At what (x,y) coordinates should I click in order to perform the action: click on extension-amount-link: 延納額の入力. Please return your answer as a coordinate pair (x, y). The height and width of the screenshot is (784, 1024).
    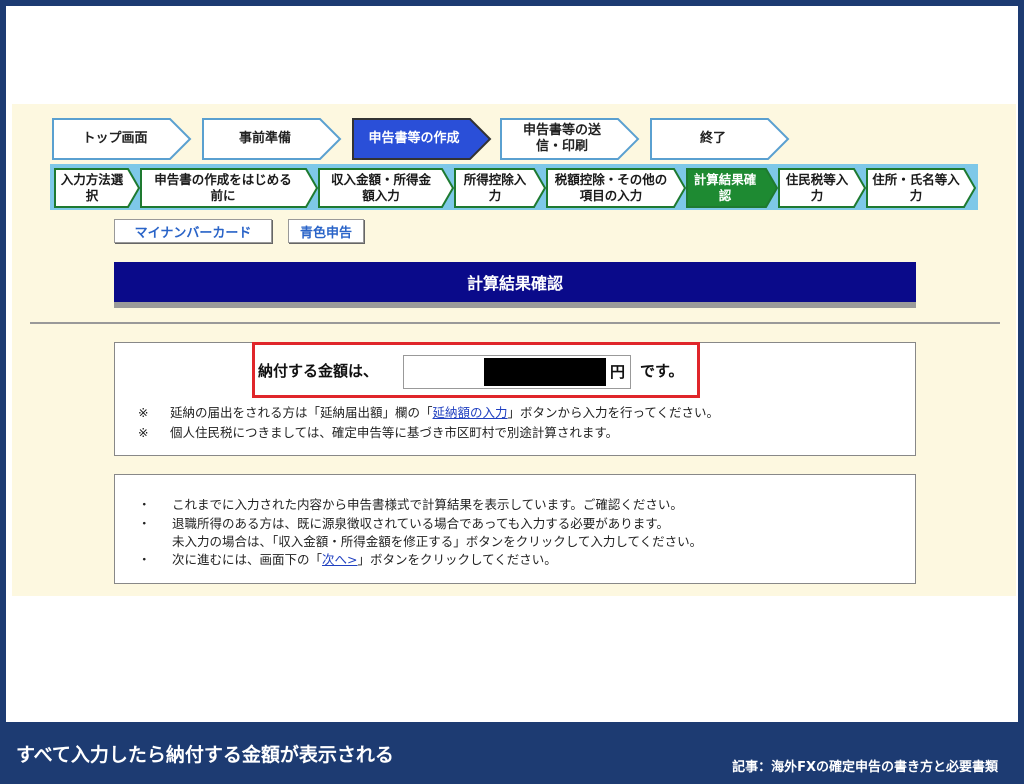
    Looking at the image, I should click on (470, 412).